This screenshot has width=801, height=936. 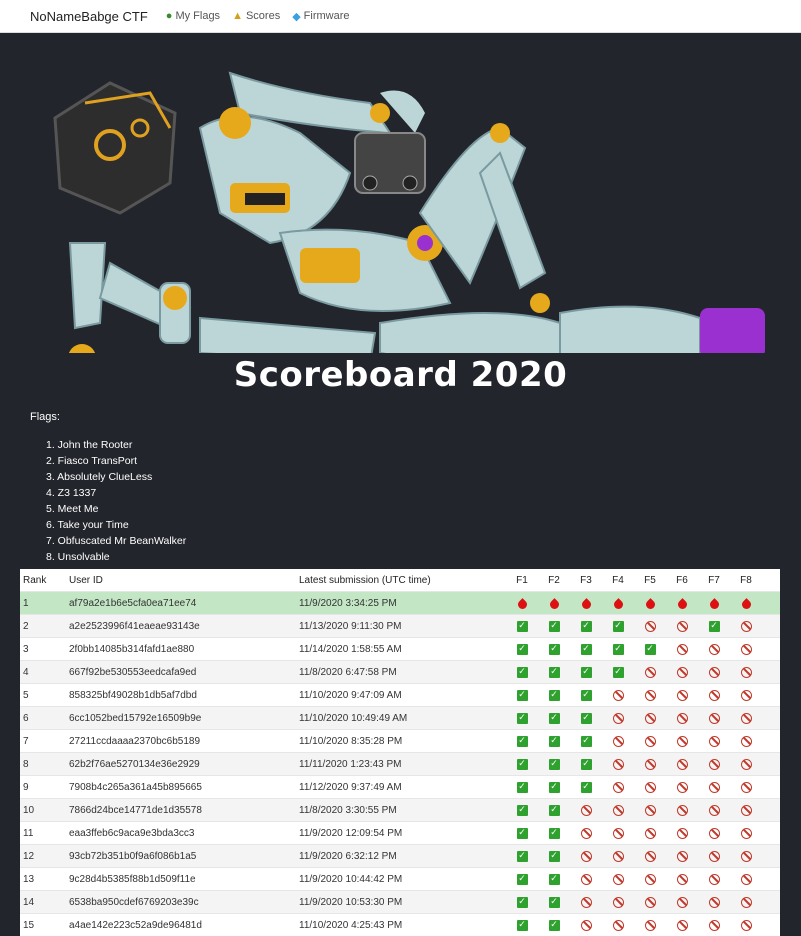 What do you see at coordinates (586, 718) in the screenshot?
I see `flag-cell-f3: ✓` at bounding box center [586, 718].